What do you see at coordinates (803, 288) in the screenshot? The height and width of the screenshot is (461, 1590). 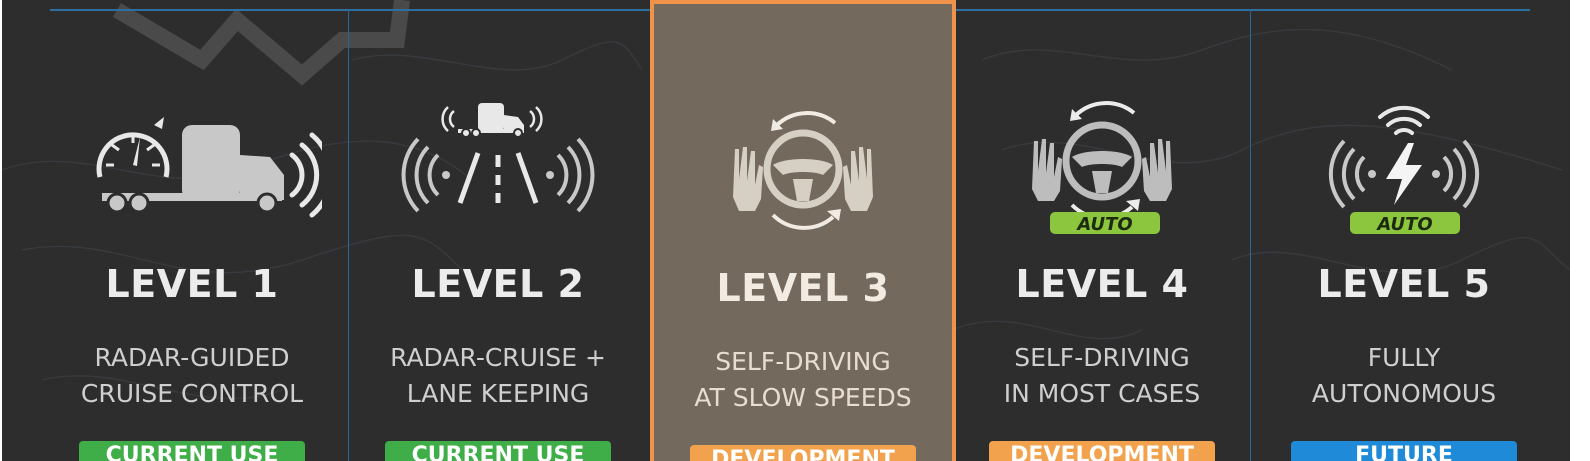 I see `level-title: LEVEL 3` at bounding box center [803, 288].